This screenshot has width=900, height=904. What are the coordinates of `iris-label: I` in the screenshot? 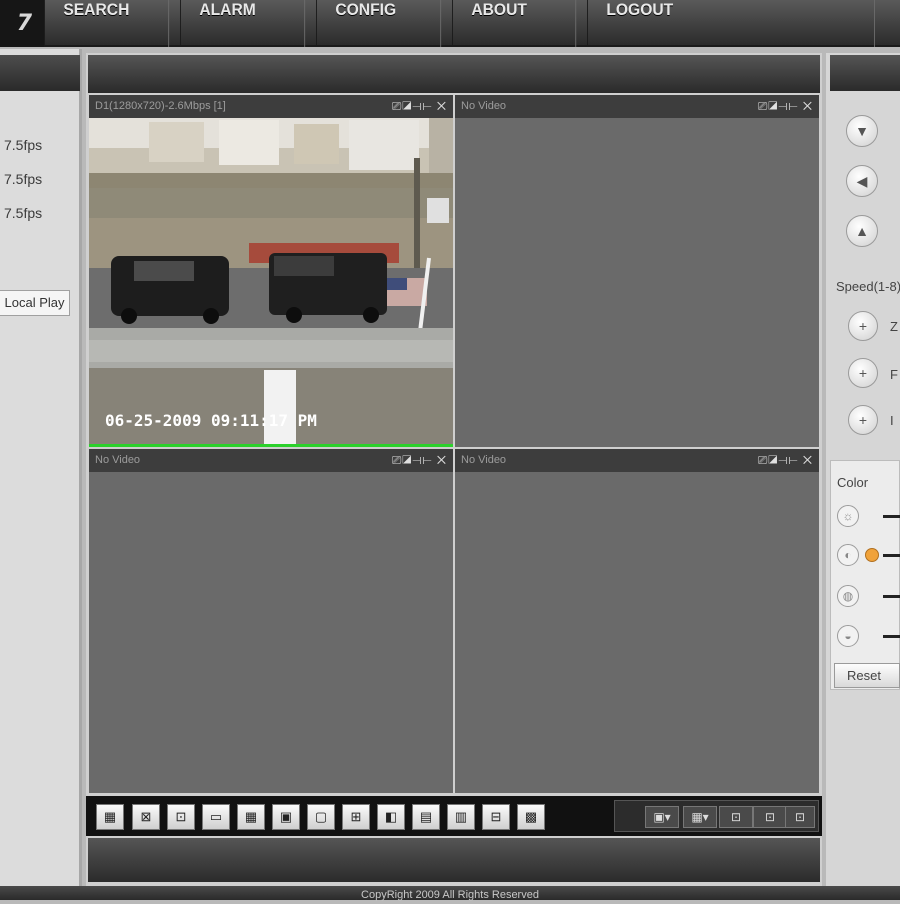 It's located at (892, 420).